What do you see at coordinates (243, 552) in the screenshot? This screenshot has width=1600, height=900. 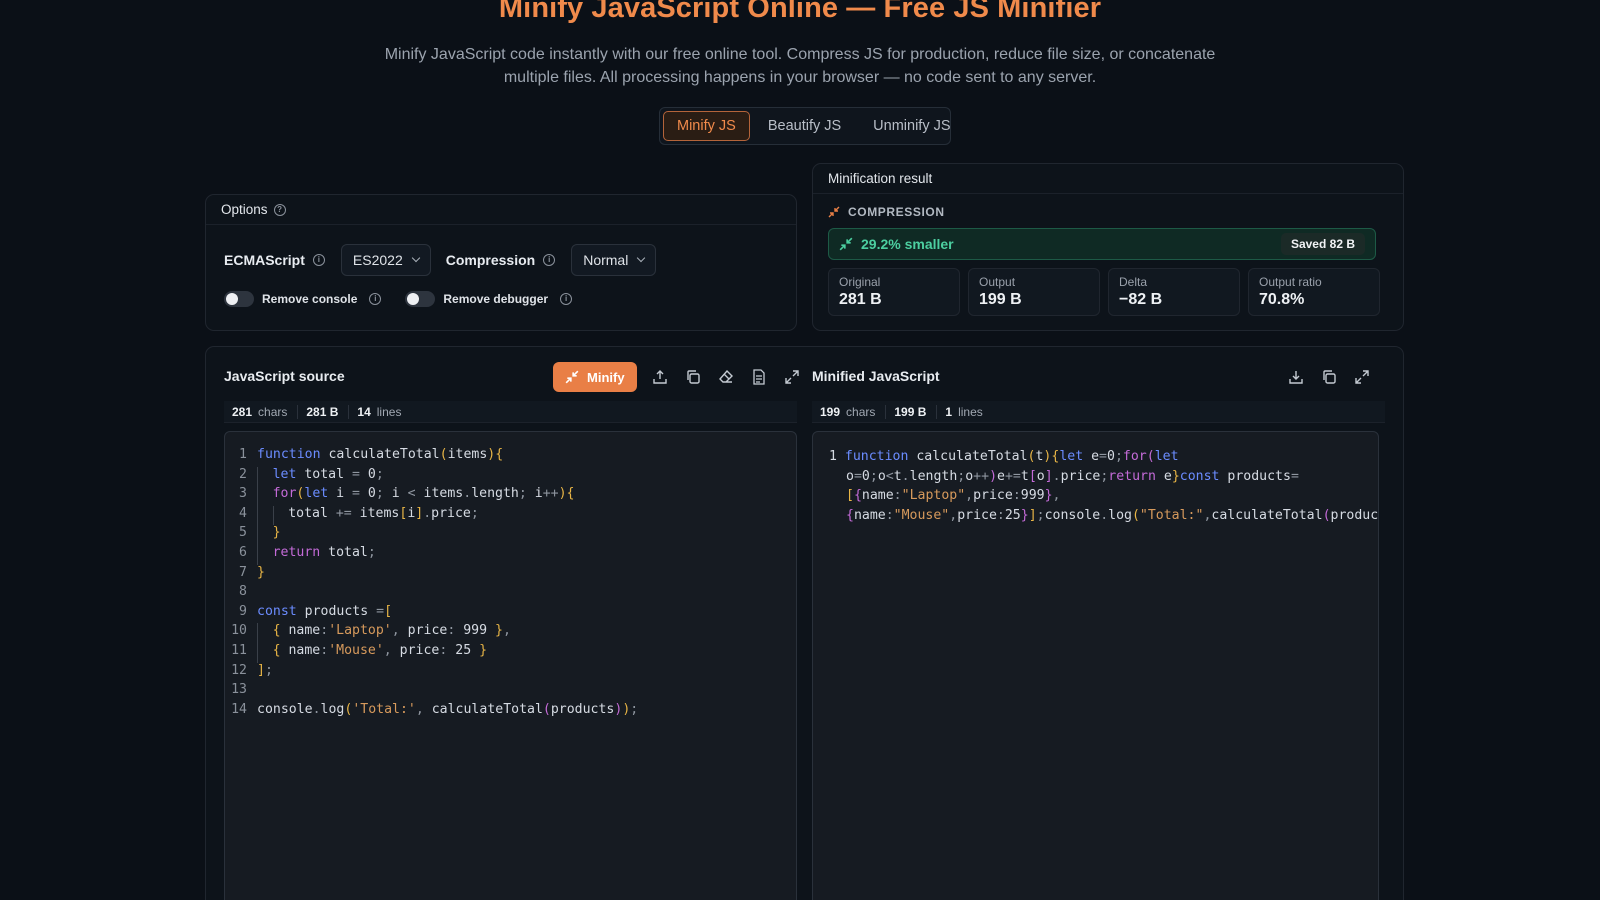 I see `line-number: 6` at bounding box center [243, 552].